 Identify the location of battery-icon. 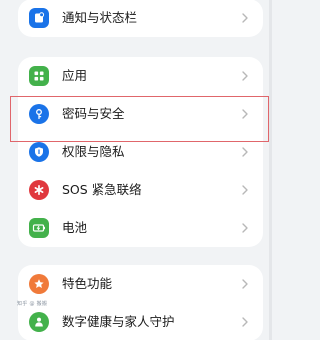
(39, 228).